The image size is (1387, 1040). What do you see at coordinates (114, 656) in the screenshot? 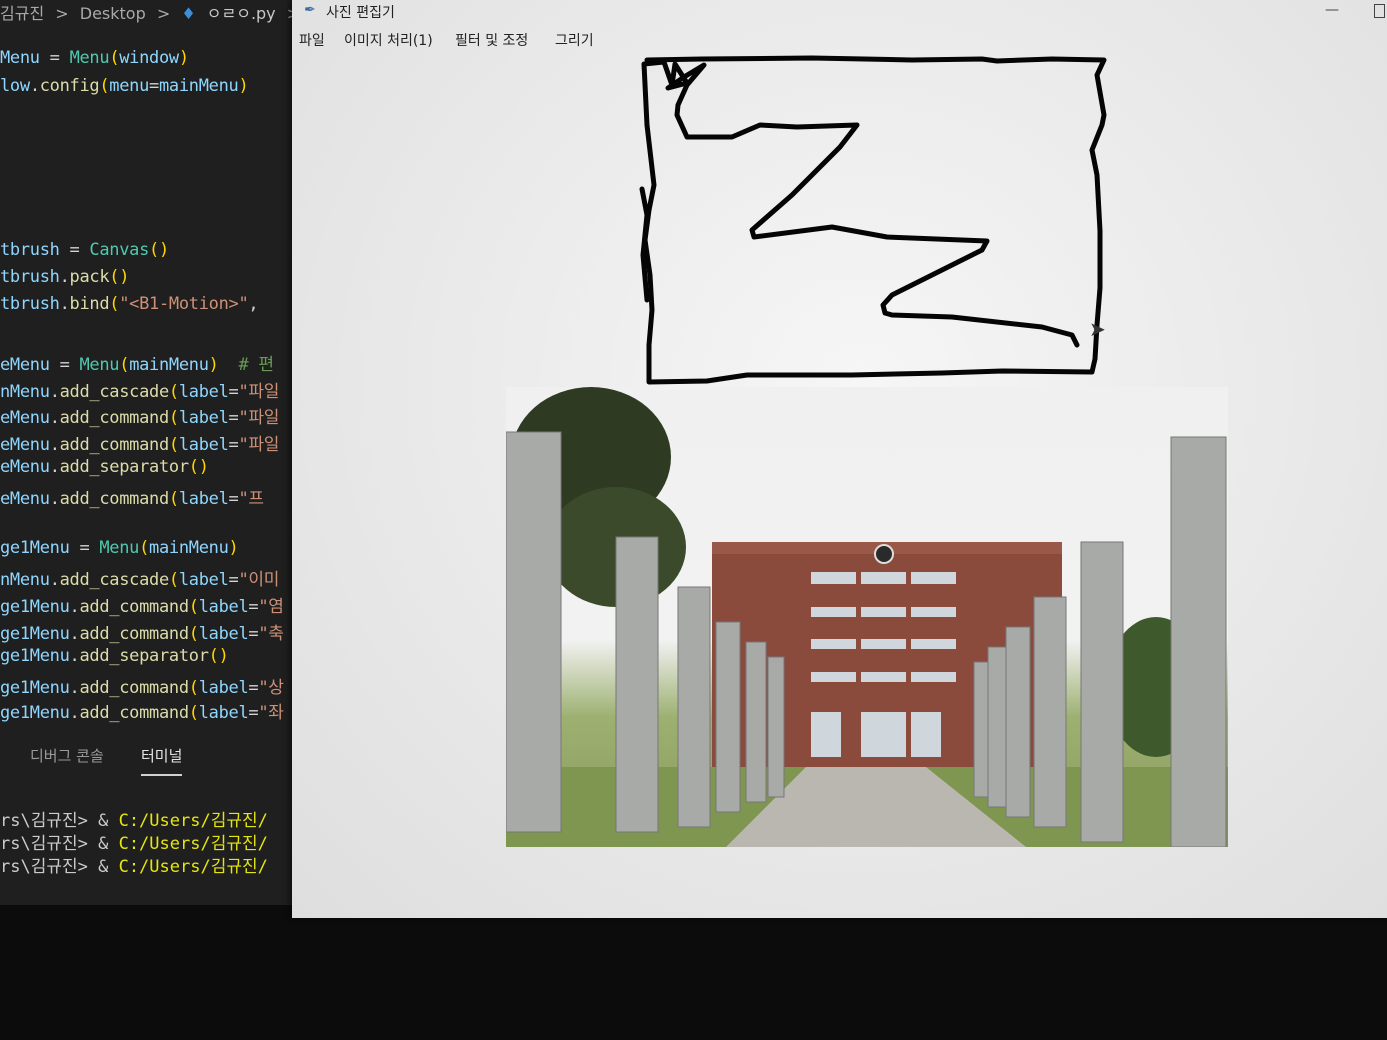
I see `code-line: ge1Menu.add_separator()` at bounding box center [114, 656].